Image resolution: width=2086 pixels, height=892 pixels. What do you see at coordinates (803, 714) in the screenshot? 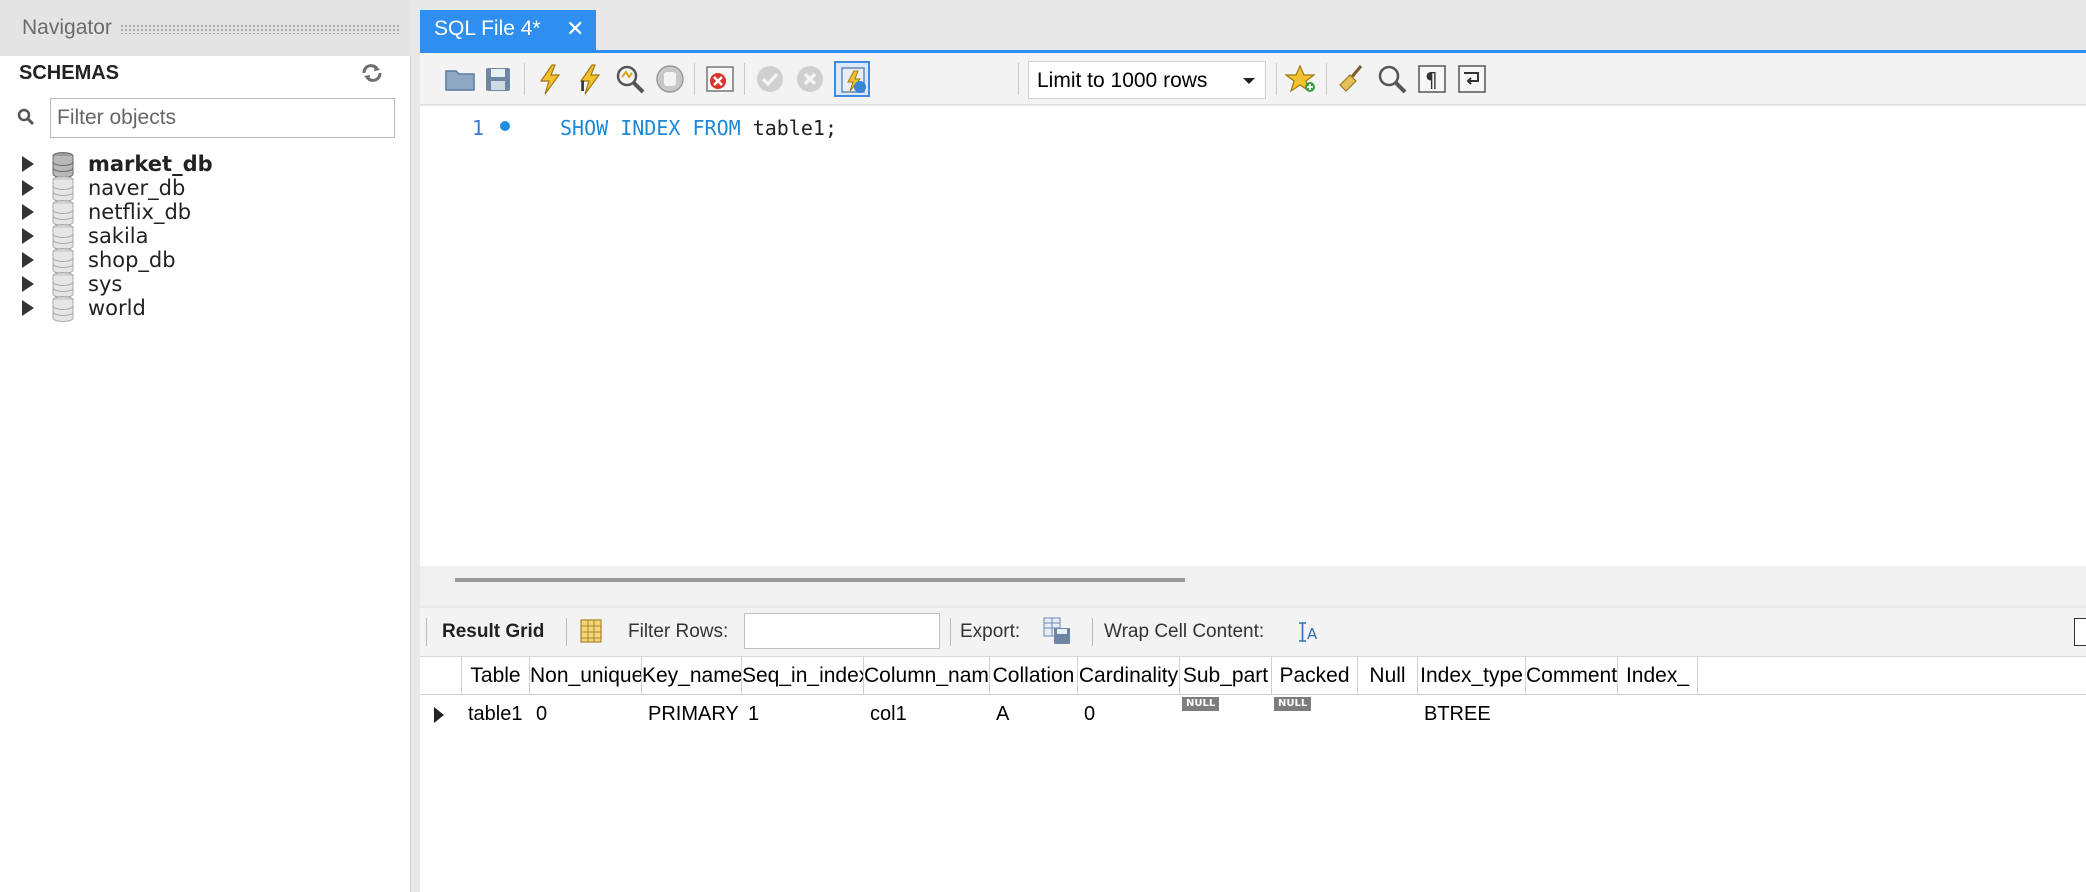
I see `table-cell: 1` at bounding box center [803, 714].